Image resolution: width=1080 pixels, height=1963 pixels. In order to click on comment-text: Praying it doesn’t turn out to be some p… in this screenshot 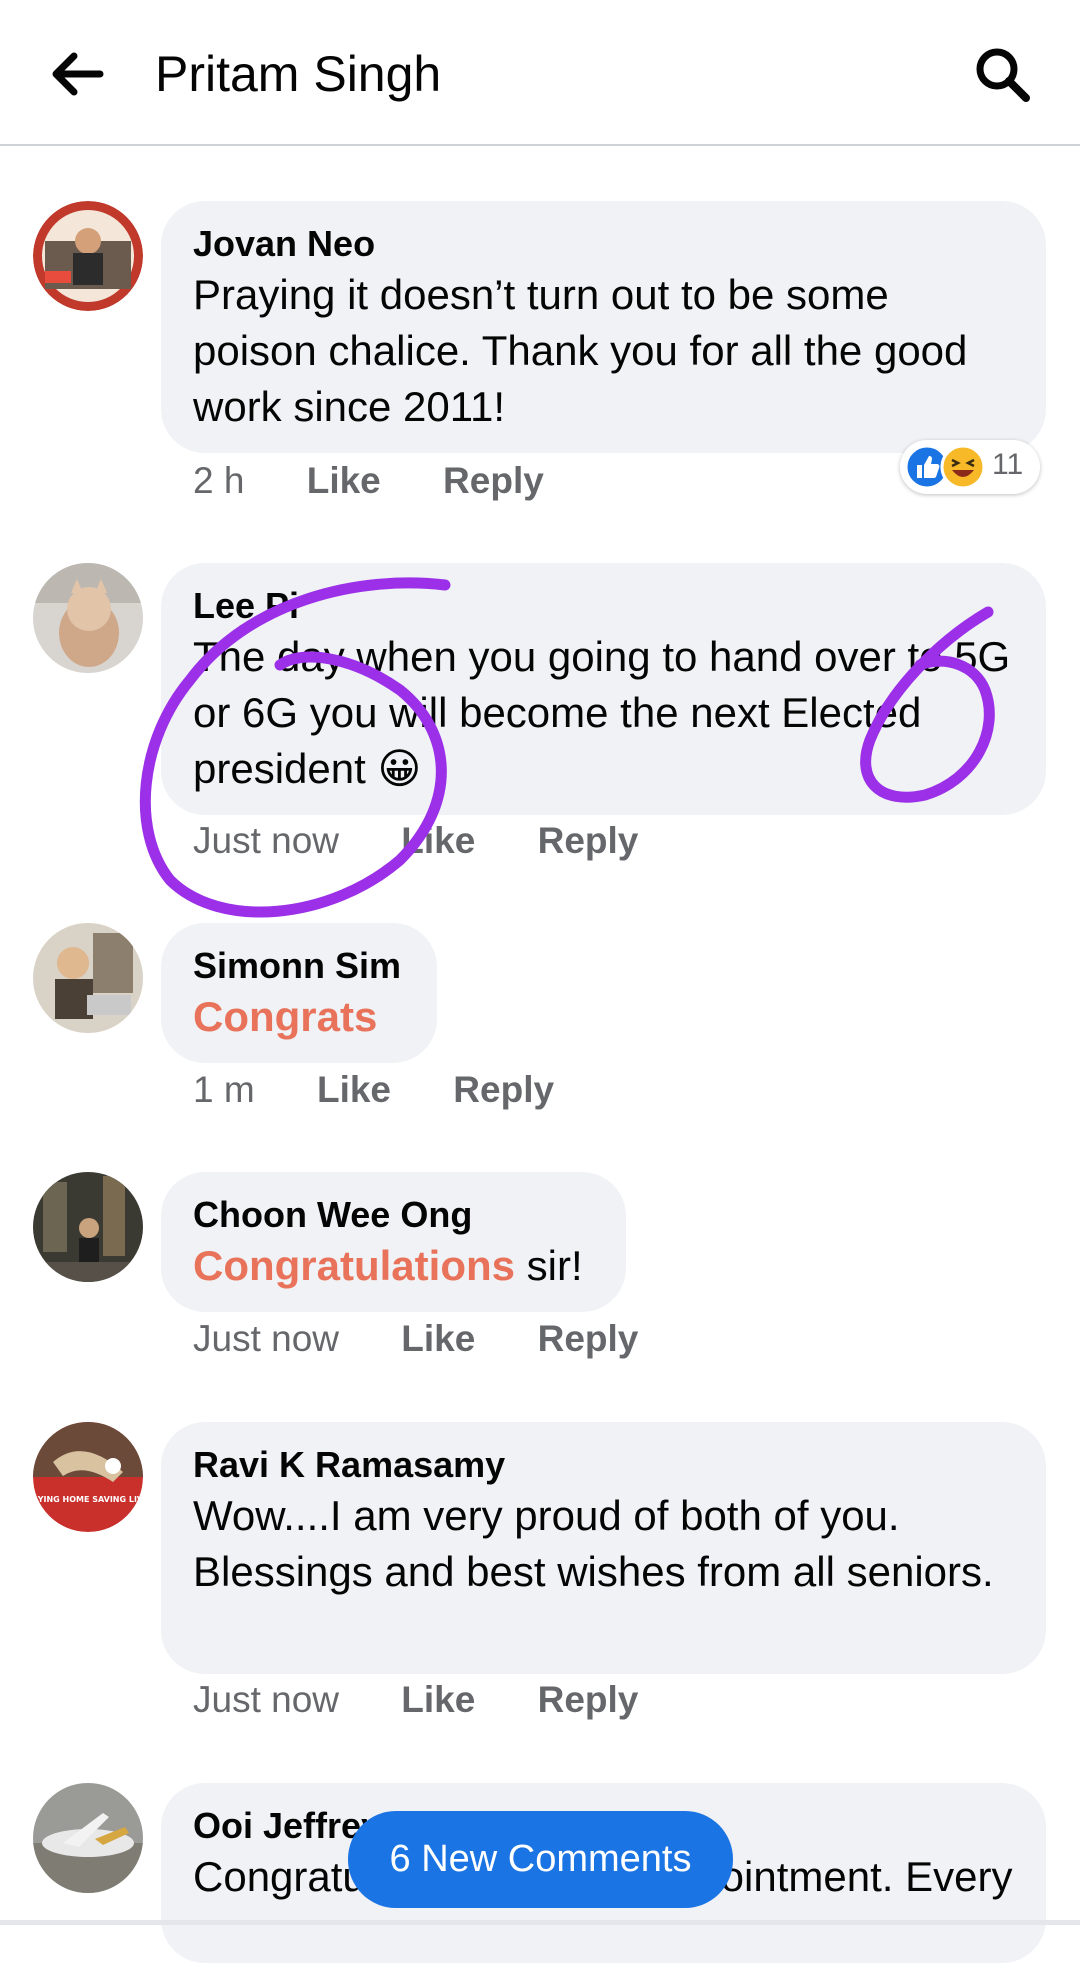, I will do `click(580, 350)`.